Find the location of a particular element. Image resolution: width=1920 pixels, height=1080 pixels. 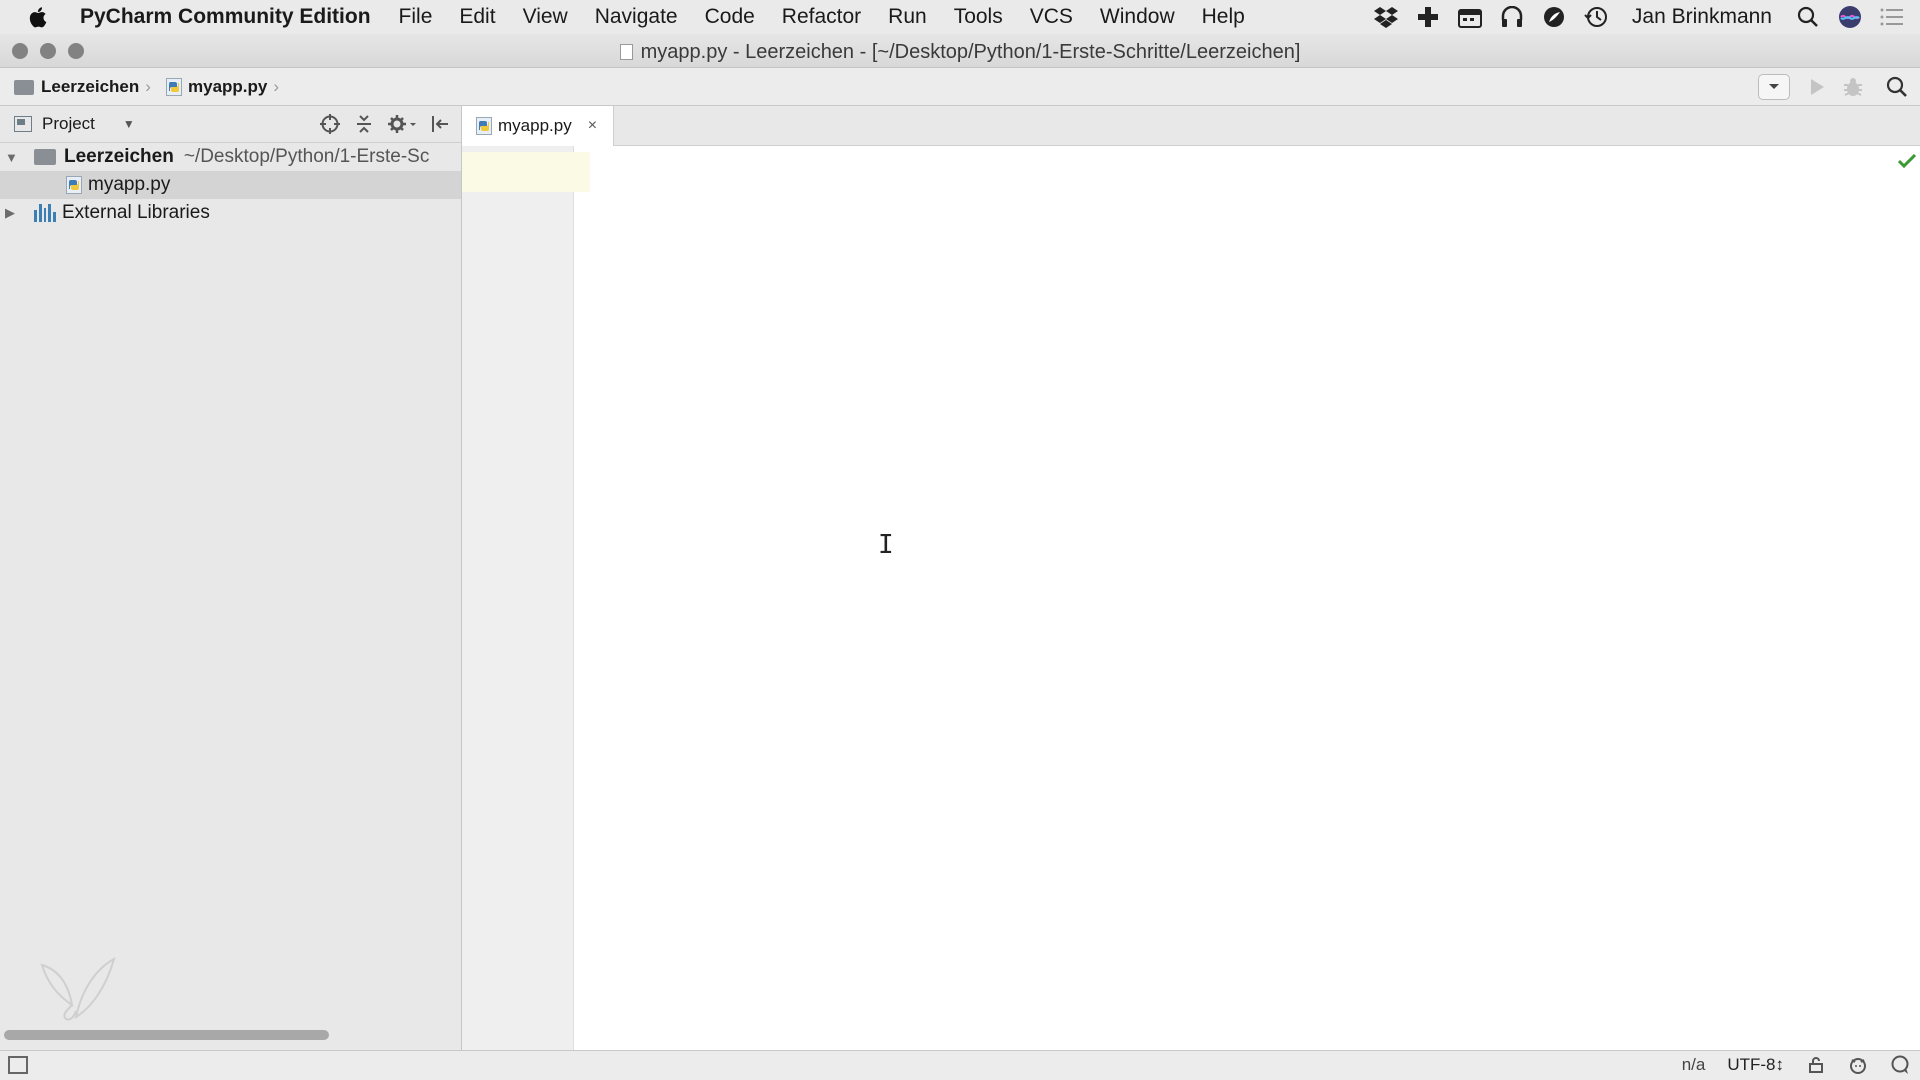

search-everywhere-icon is located at coordinates (1897, 87).